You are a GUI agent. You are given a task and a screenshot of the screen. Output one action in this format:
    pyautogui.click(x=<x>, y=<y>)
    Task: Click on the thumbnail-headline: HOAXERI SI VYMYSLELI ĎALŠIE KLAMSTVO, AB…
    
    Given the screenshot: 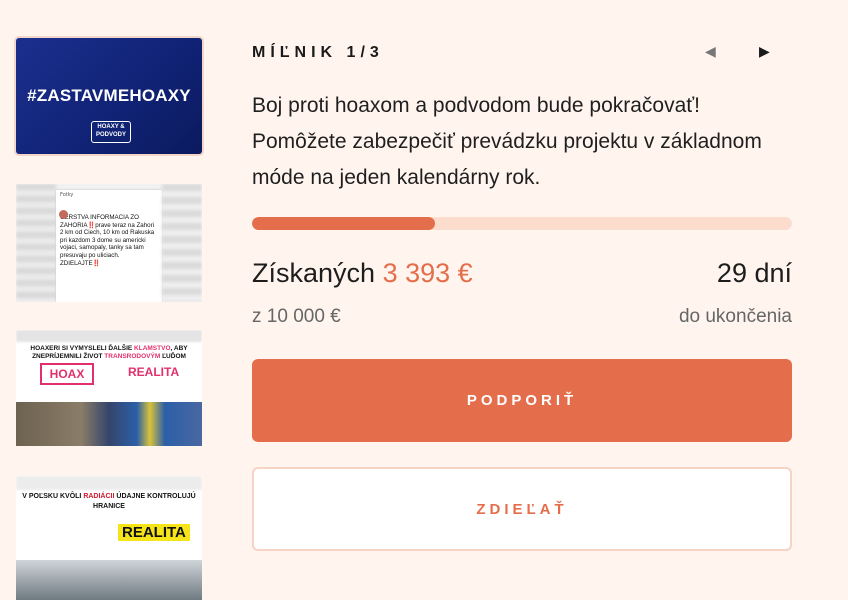 What is the action you would take?
    pyautogui.click(x=109, y=352)
    